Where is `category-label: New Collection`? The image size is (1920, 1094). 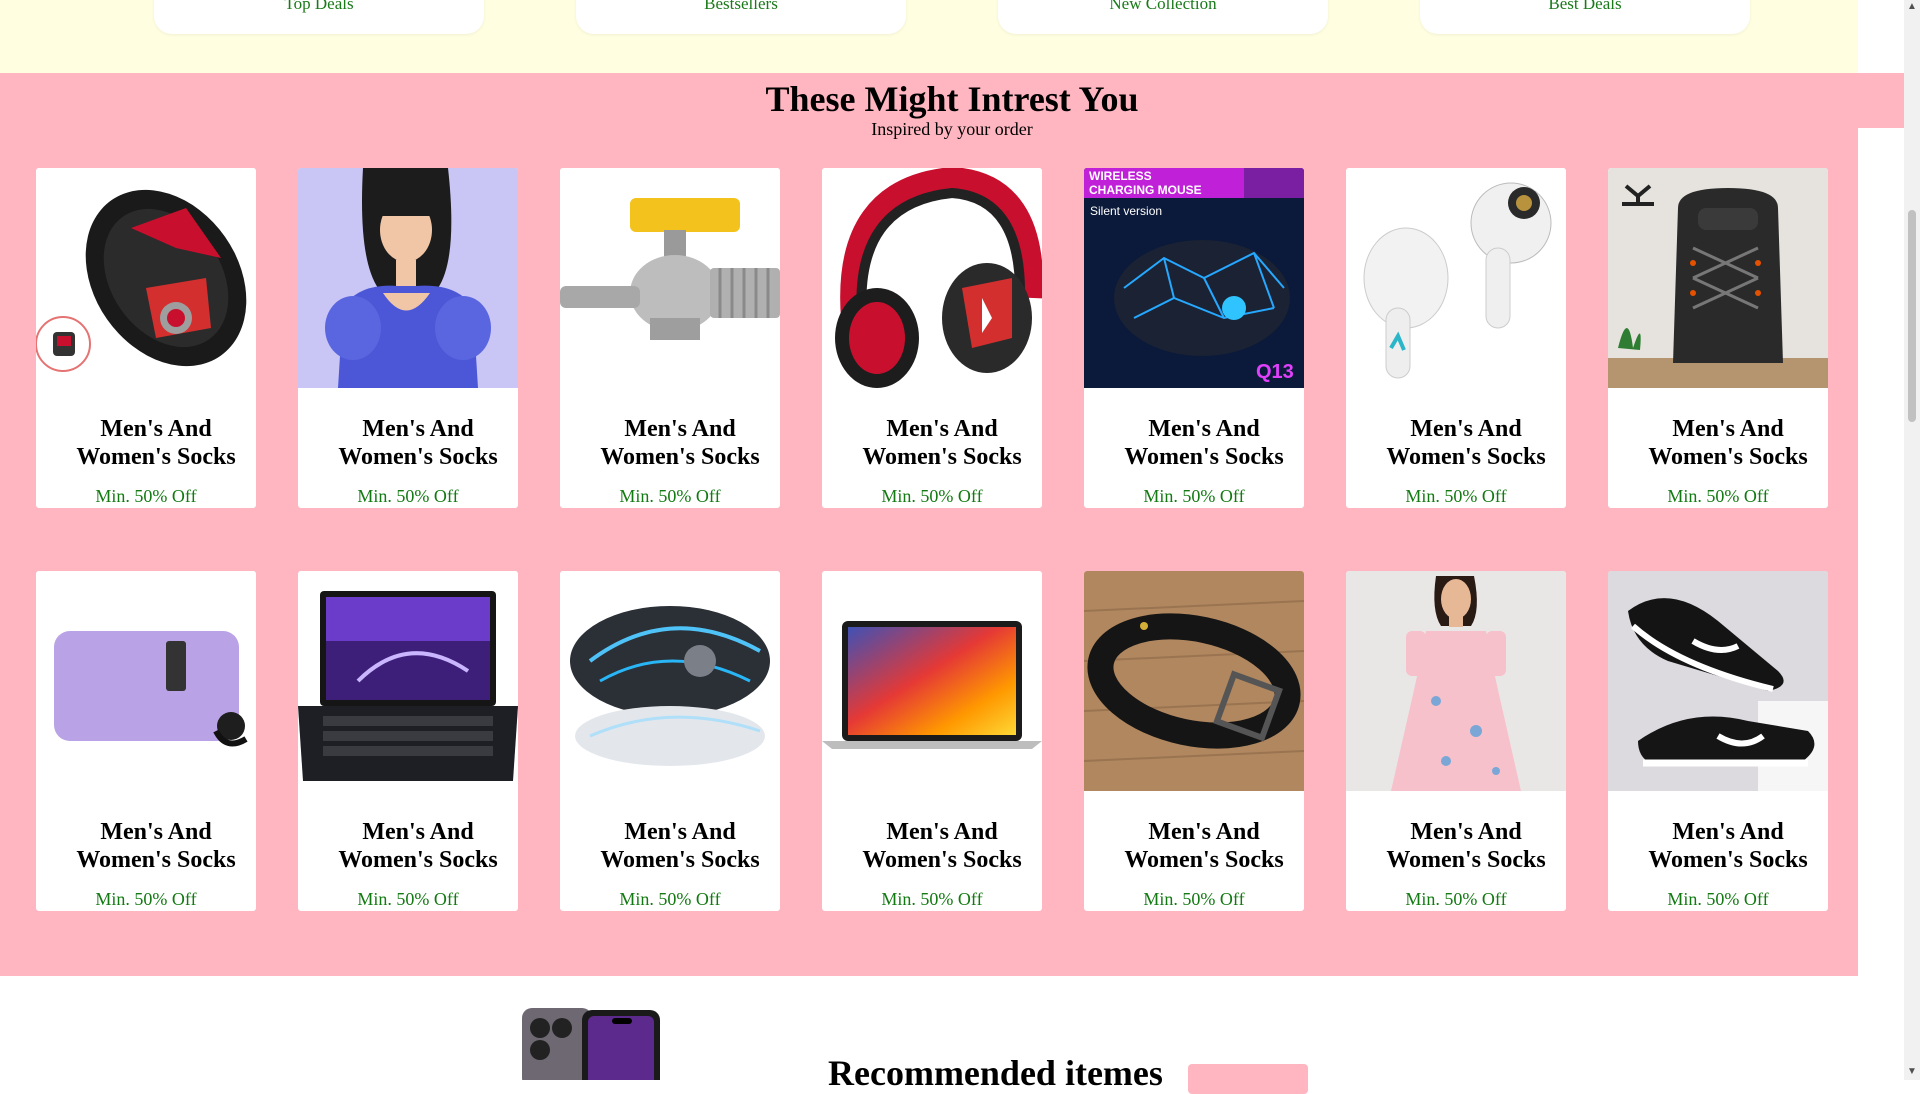 category-label: New Collection is located at coordinates (1163, 6).